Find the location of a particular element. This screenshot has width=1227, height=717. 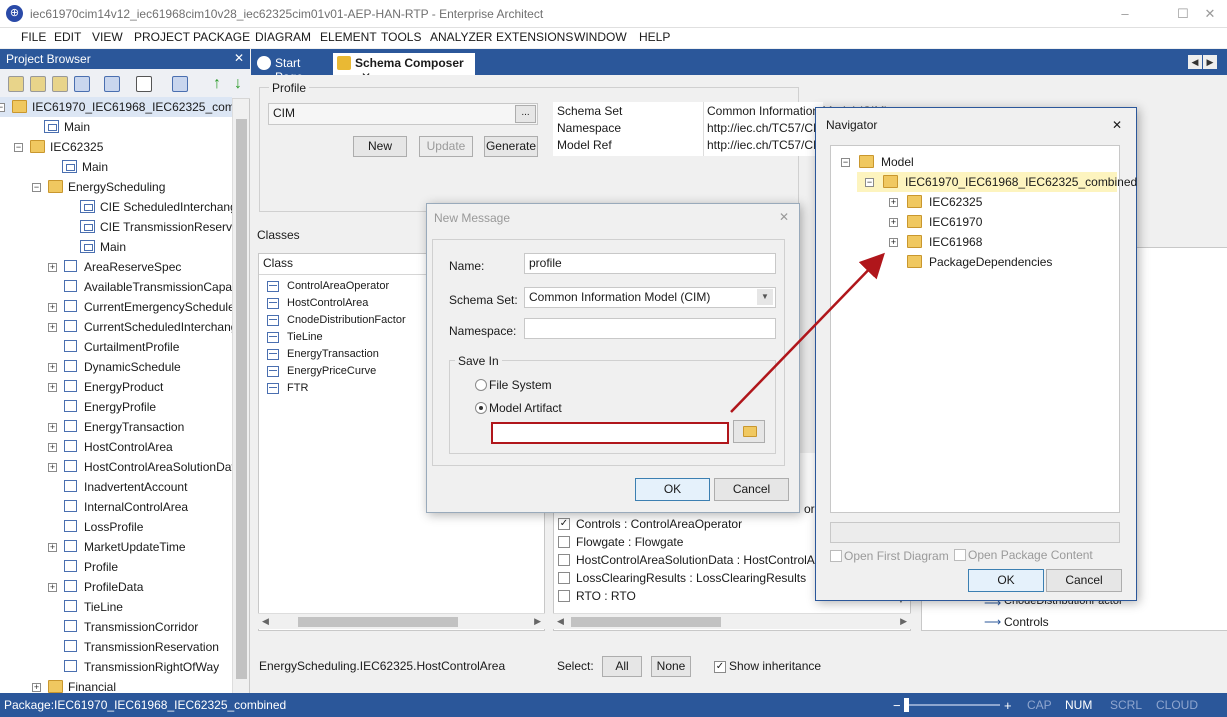

model-artifact-radio is located at coordinates (481, 408).